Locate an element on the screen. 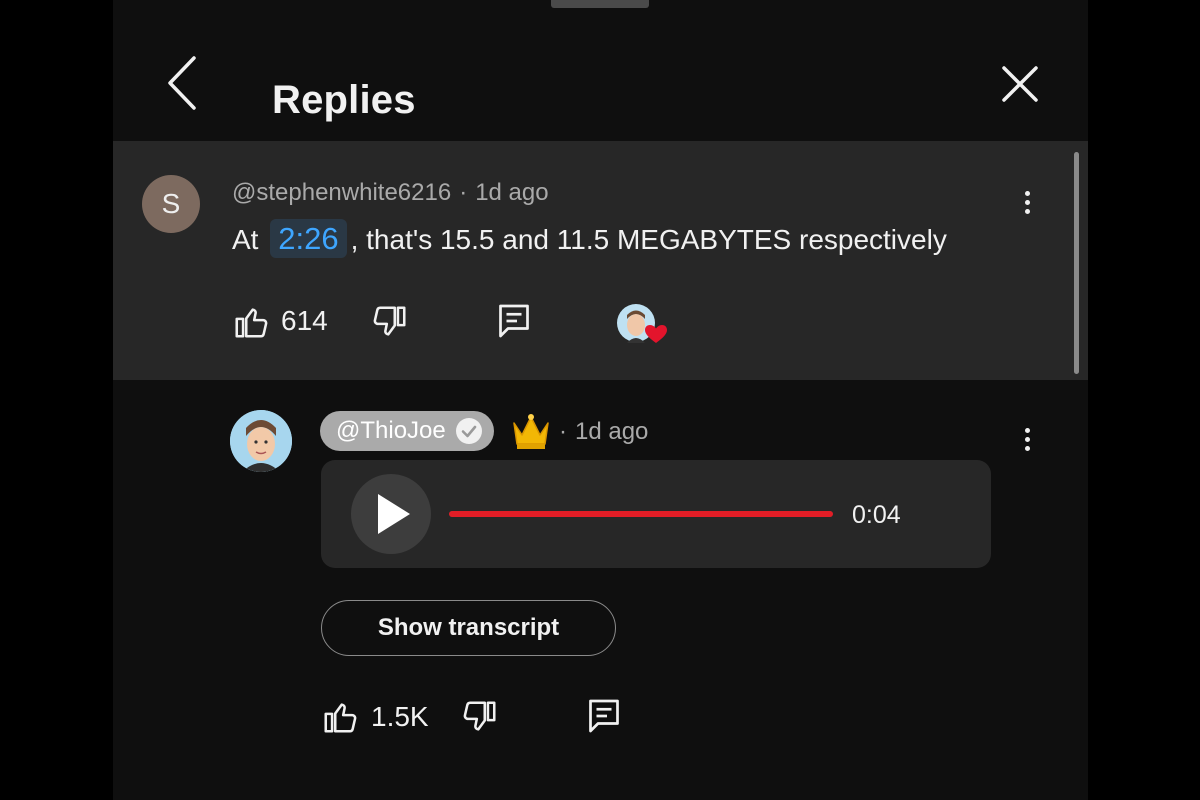 This screenshot has height=800, width=1200. comment-meta: @stephenwhite6216 · 1d ago is located at coordinates (390, 193).